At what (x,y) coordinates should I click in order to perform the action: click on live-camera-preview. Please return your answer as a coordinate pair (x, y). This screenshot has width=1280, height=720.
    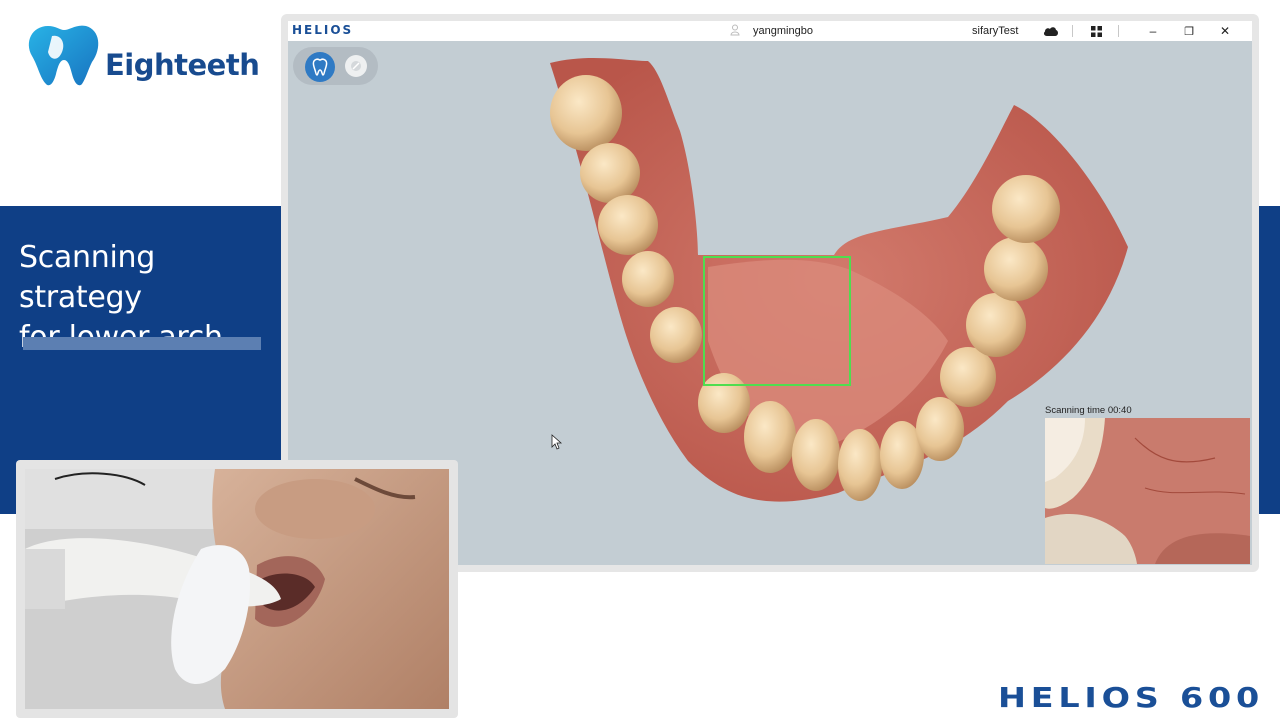
    Looking at the image, I should click on (1147, 491).